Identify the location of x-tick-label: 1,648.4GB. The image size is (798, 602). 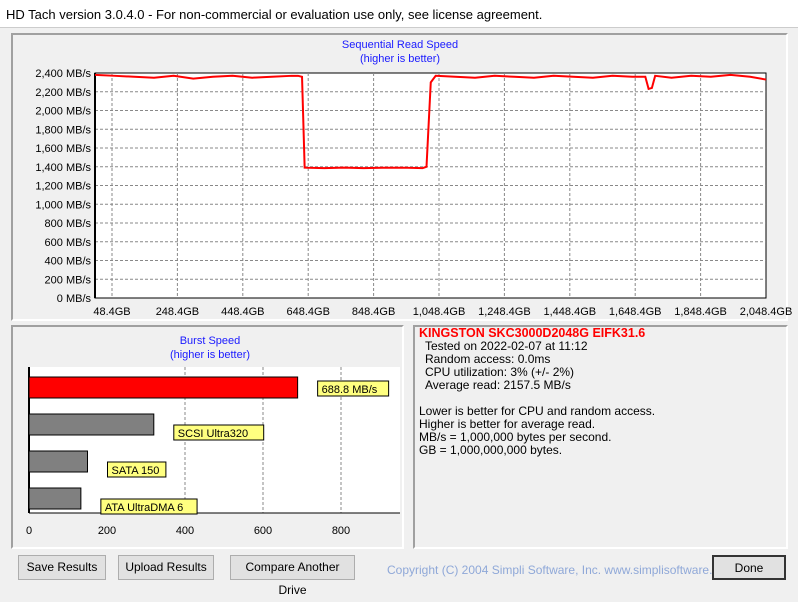
(635, 312).